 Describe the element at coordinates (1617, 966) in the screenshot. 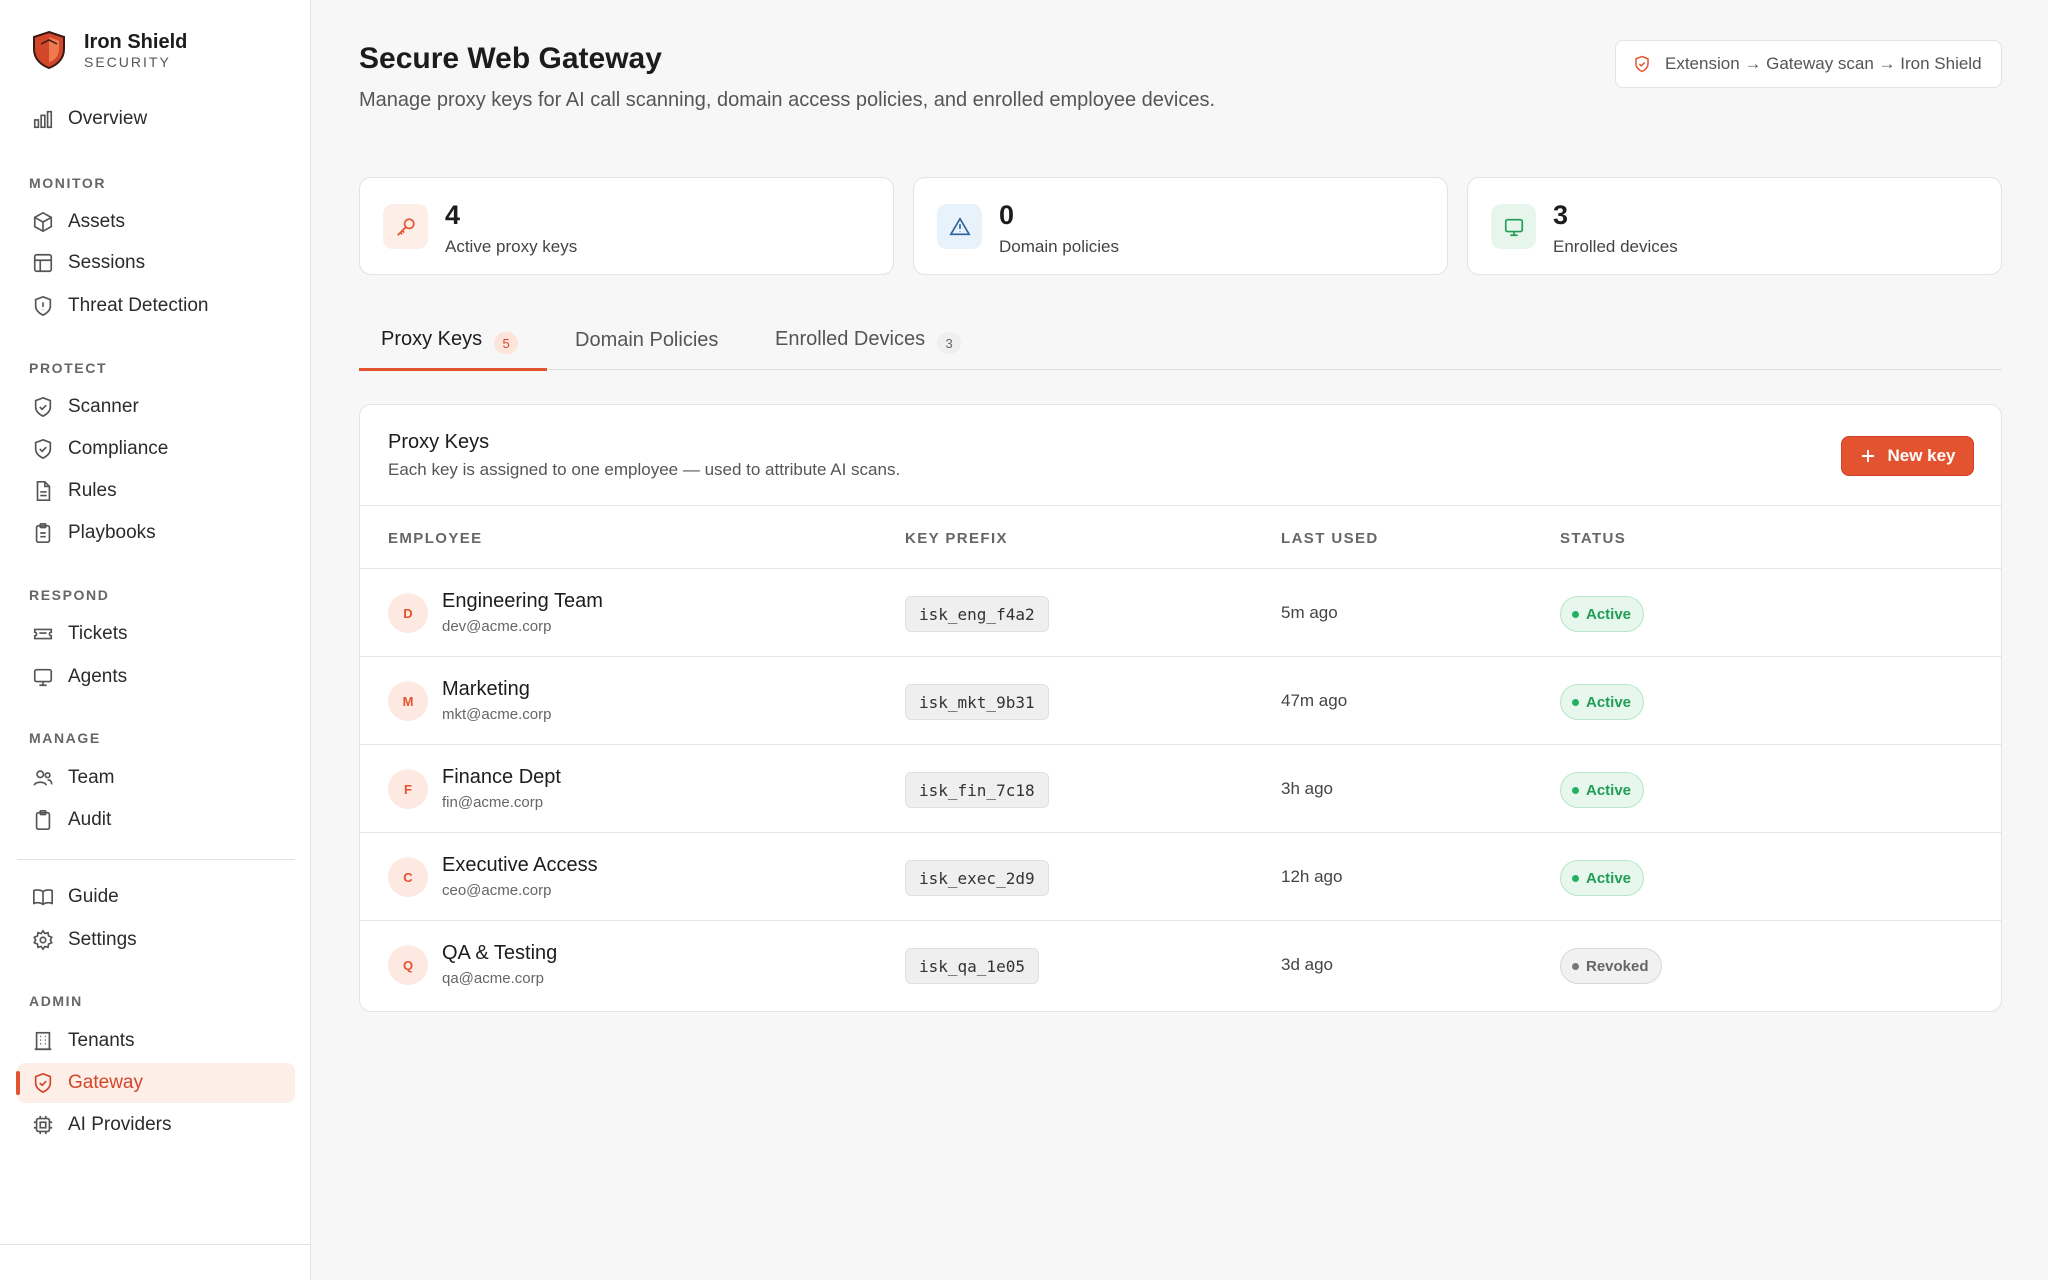

I see `status-label: Revoked` at that location.